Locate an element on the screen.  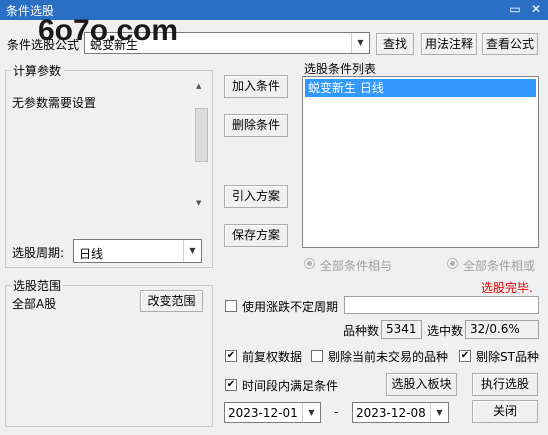
save-scheme-button: 保存方案 is located at coordinates (256, 235).